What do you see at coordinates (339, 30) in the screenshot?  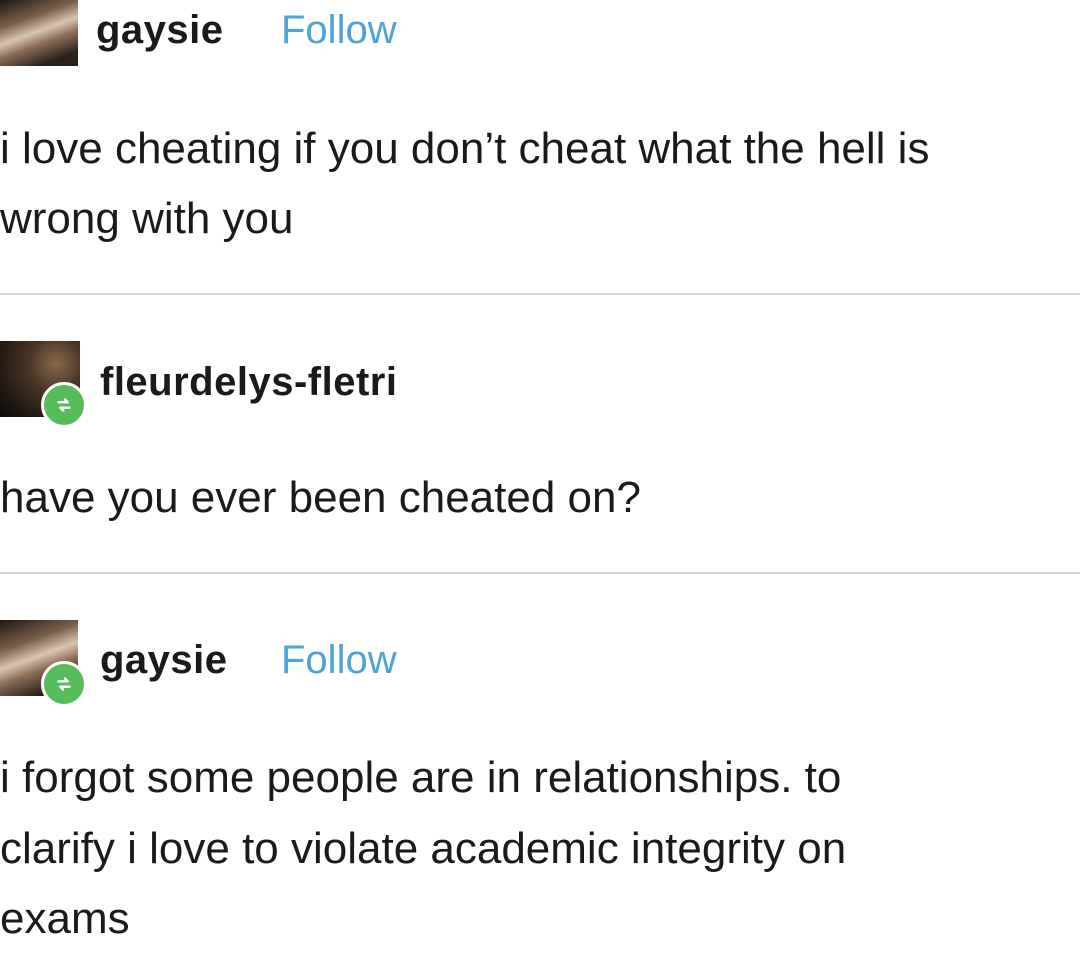 I see `post-1-follow-button: Follow` at bounding box center [339, 30].